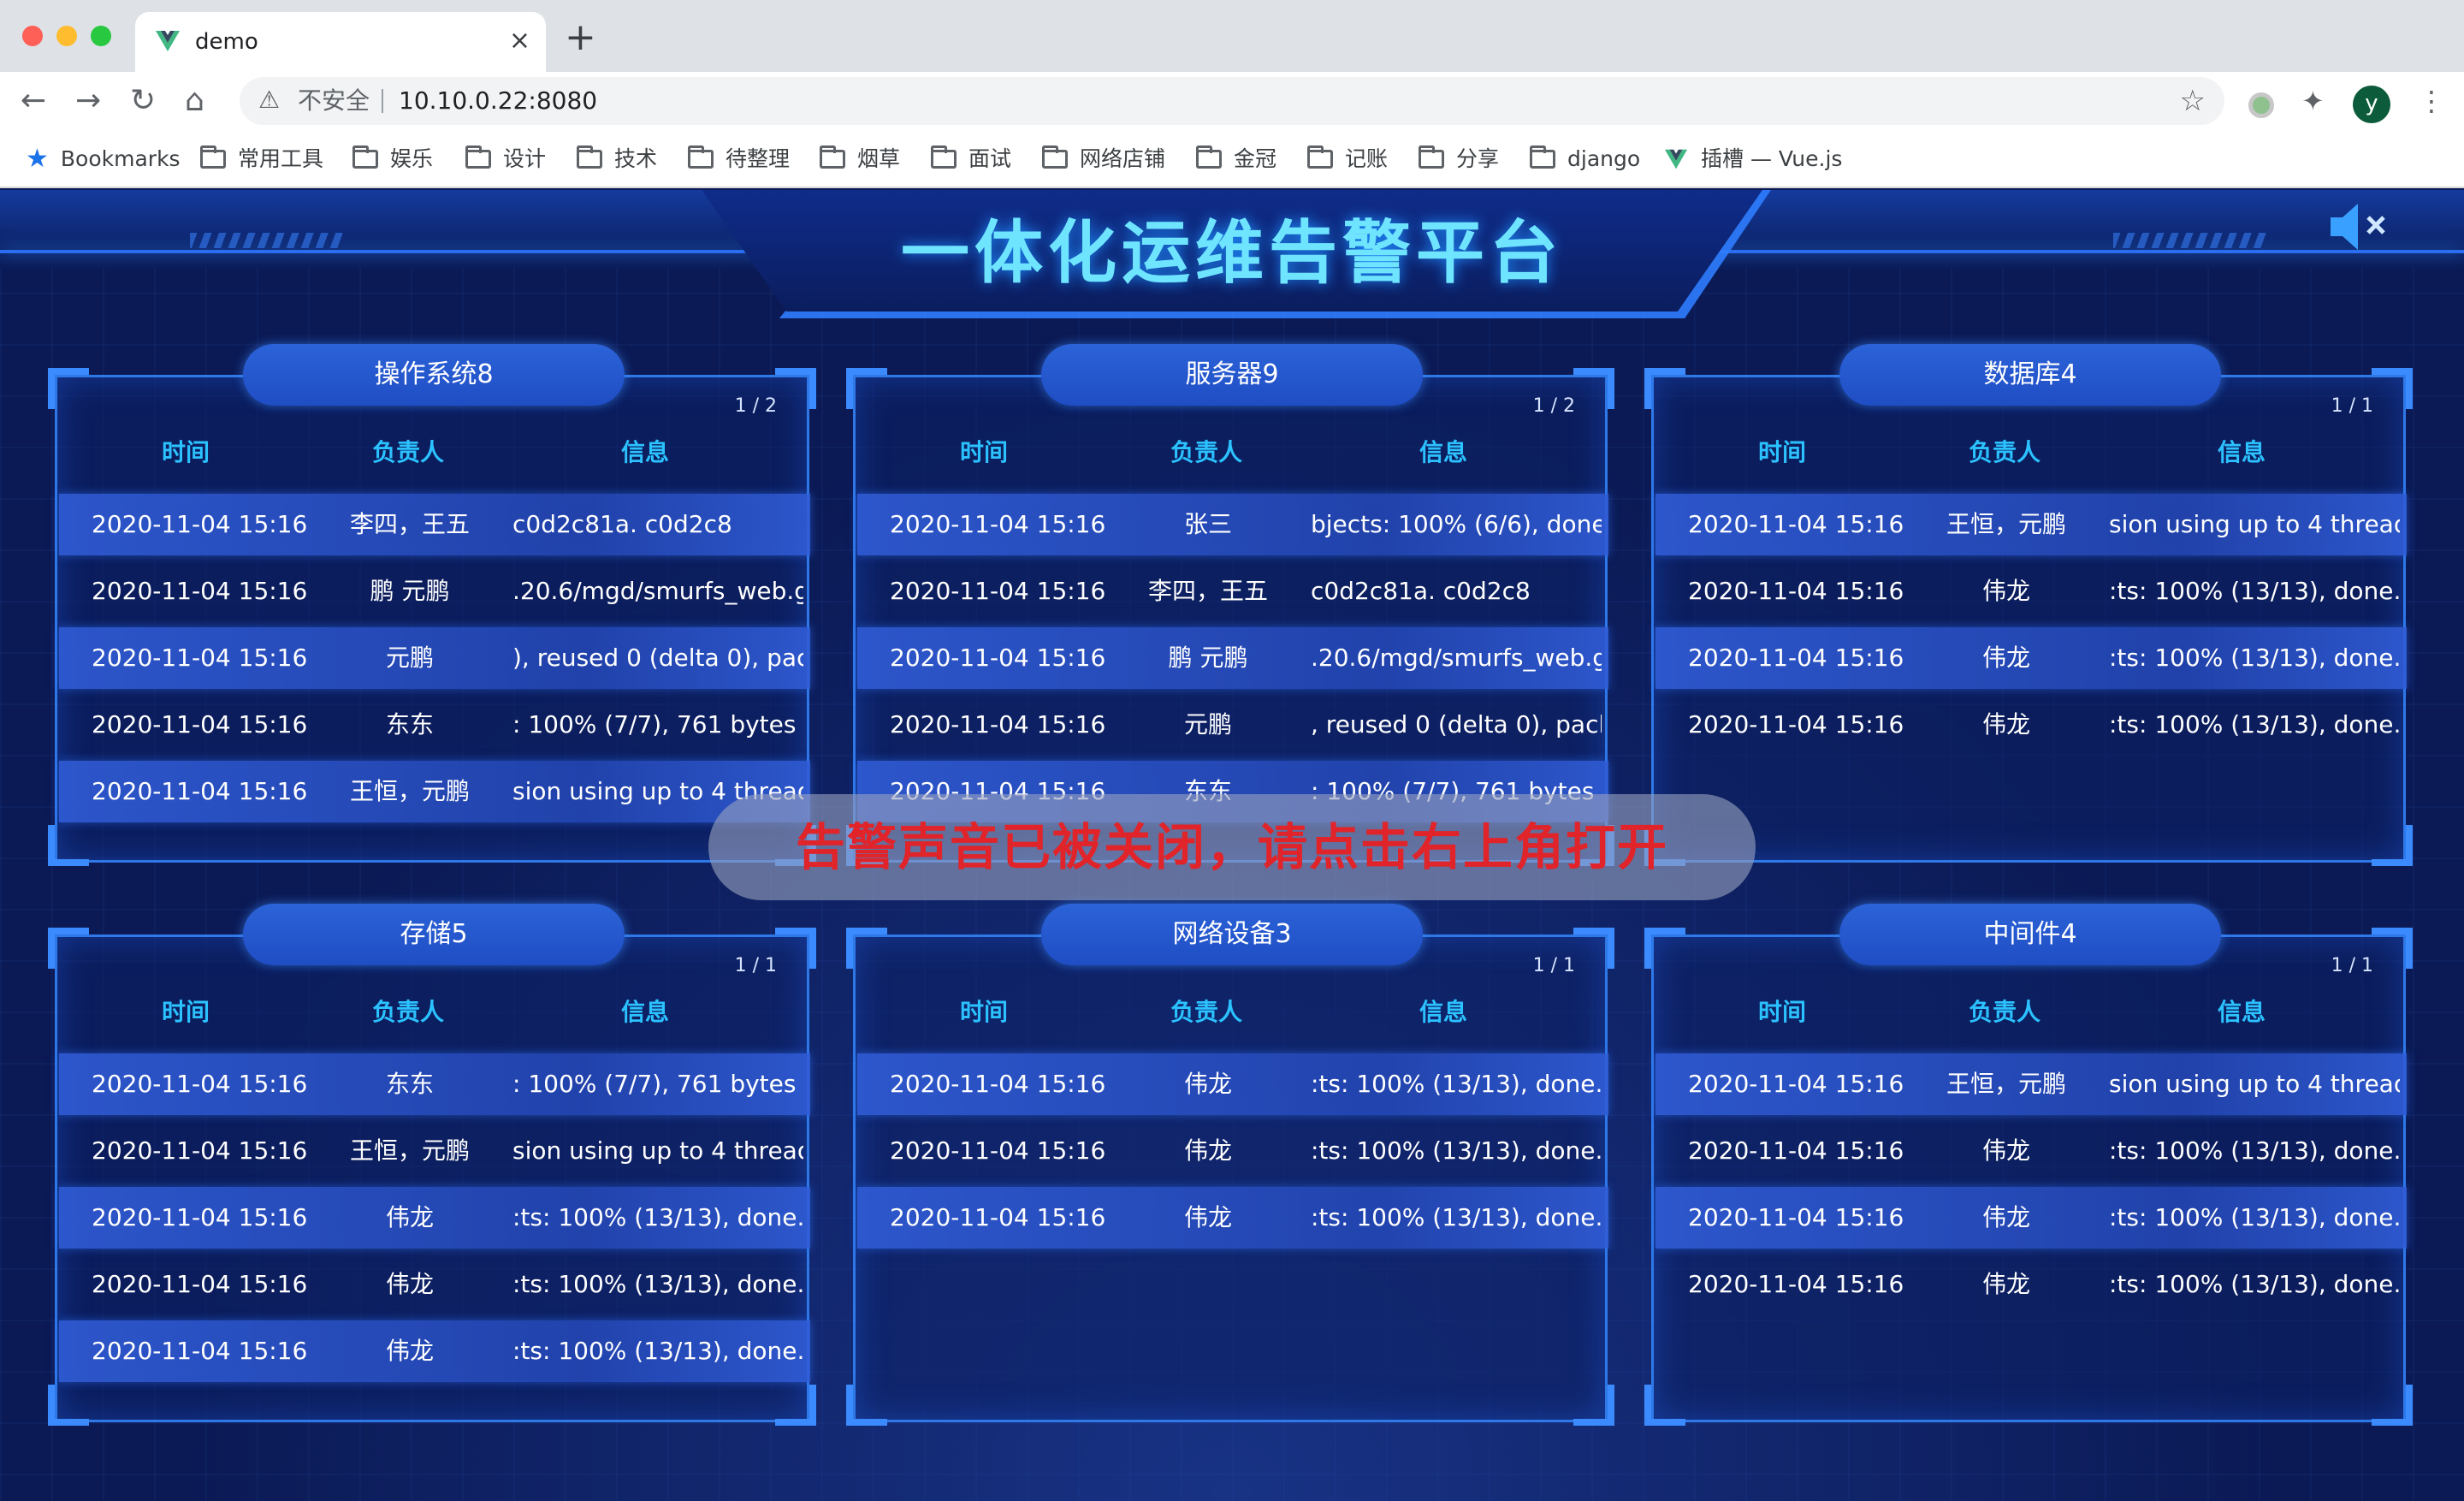 This screenshot has height=1501, width=2464. Describe the element at coordinates (1585, 159) in the screenshot. I see `bookmark-folder: django` at that location.